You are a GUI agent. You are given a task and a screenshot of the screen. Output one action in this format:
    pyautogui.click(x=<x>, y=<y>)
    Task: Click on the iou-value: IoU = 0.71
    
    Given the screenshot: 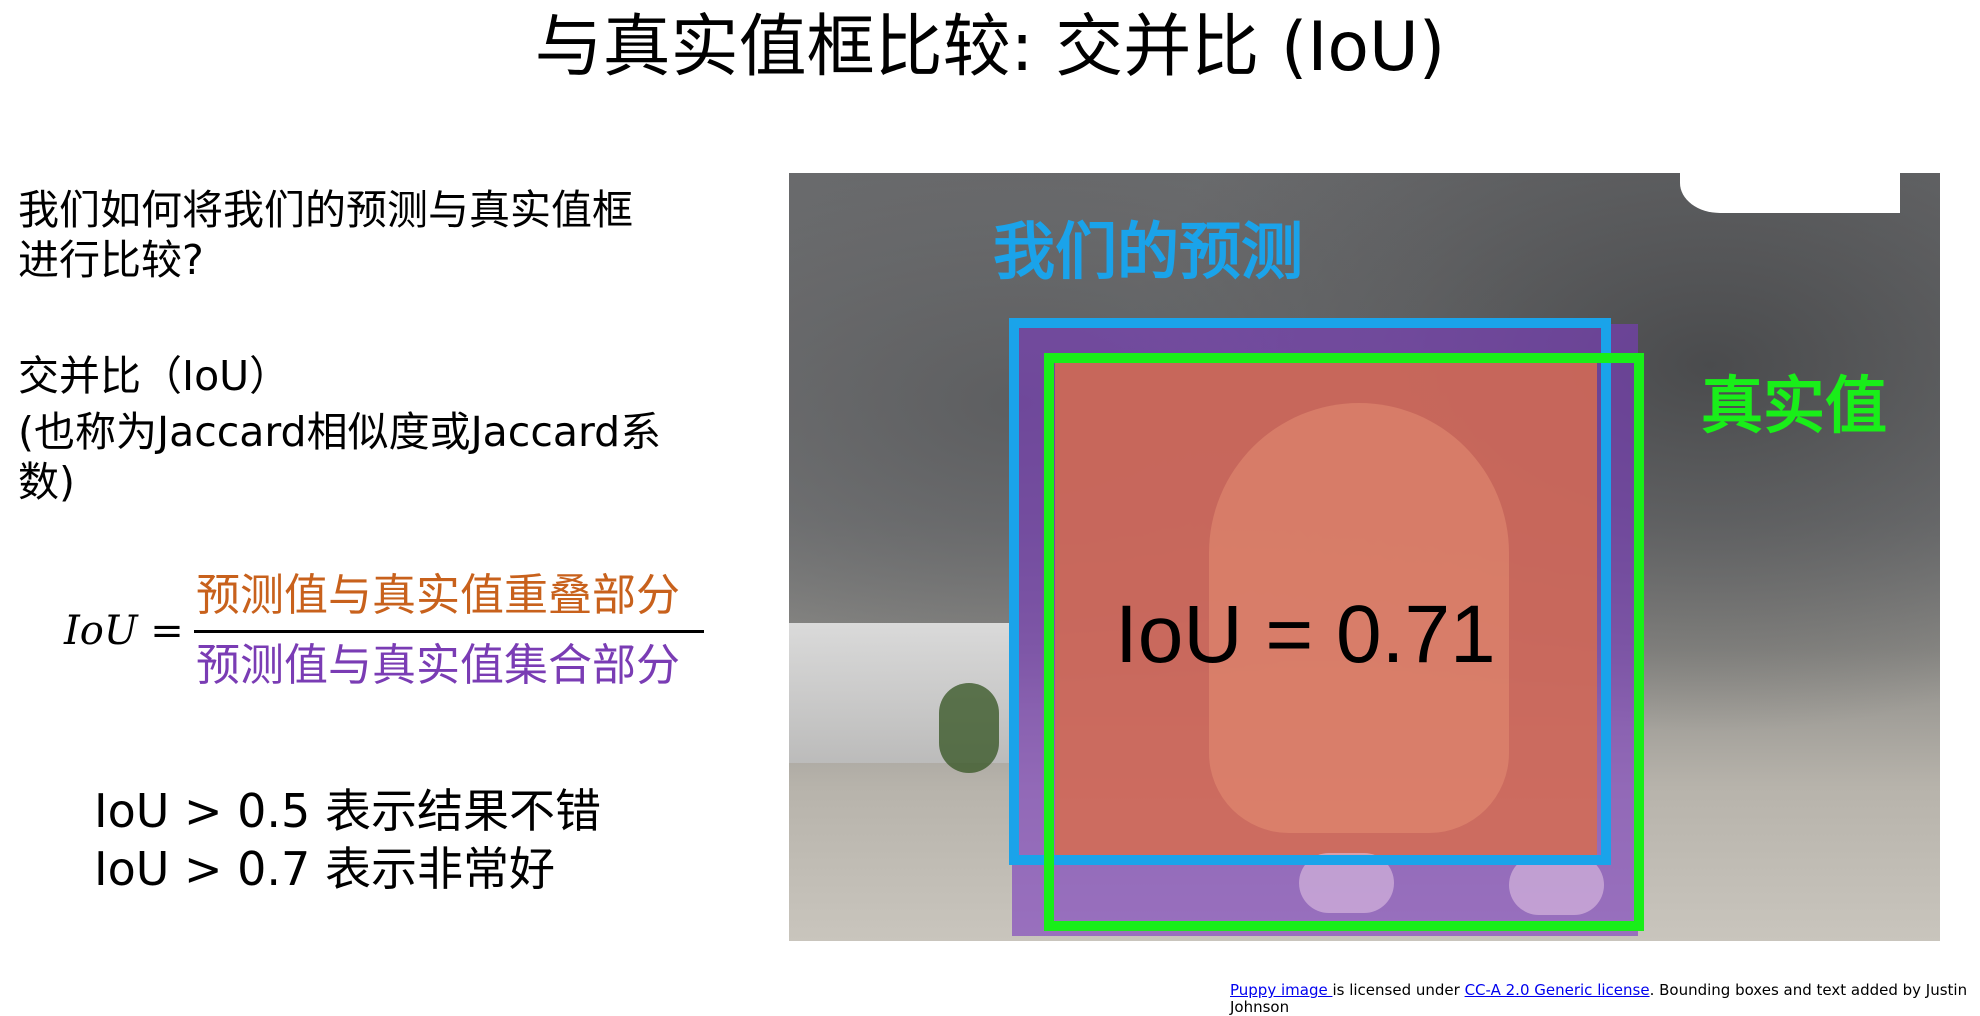 What is the action you would take?
    pyautogui.click(x=1305, y=634)
    